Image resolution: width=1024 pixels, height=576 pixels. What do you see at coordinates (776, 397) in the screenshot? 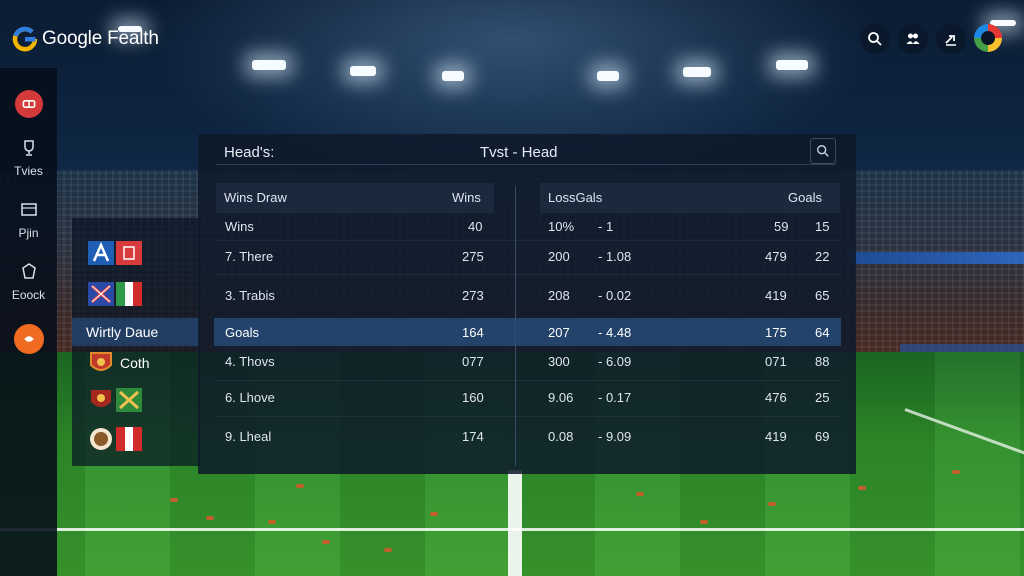
I see `row-value: 476` at bounding box center [776, 397].